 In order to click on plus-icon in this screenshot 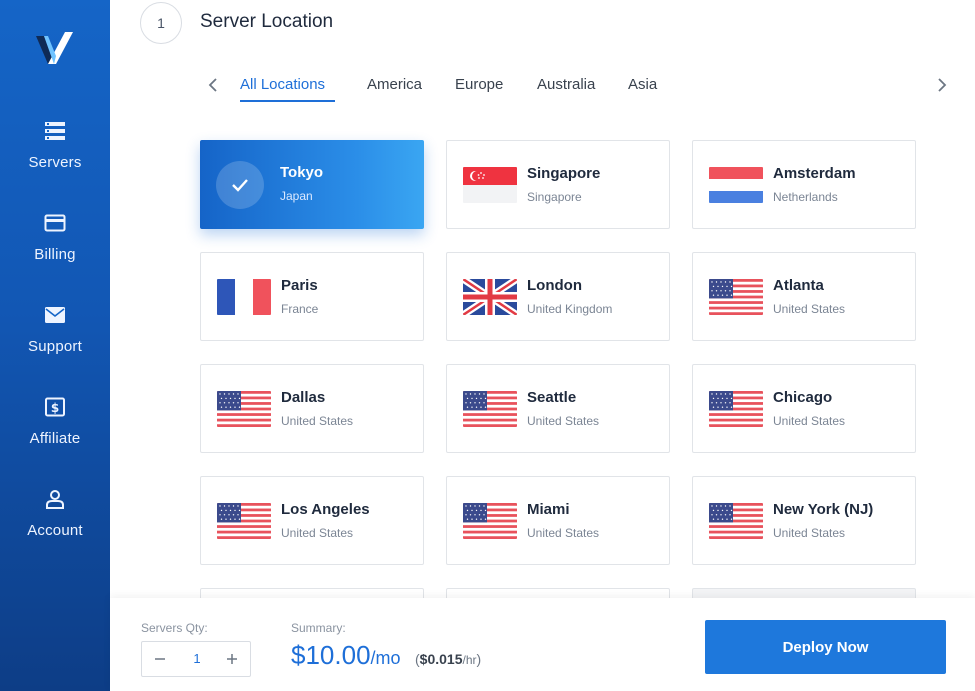, I will do `click(232, 659)`.